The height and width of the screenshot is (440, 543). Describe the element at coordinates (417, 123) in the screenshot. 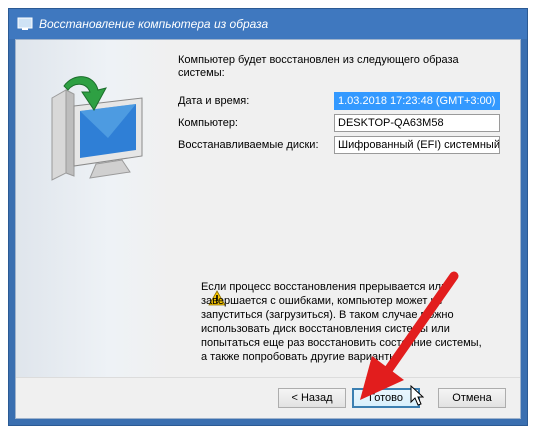

I see `computer-field: DESKTOP-QA63M58` at that location.